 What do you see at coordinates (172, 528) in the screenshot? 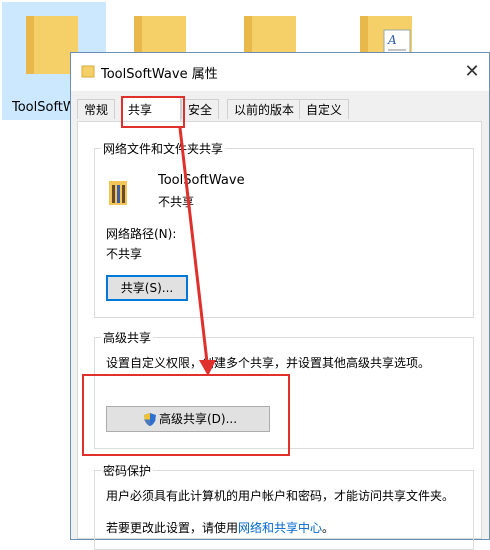
I see `password-hint-prefix: 若要更改此设置，请使用` at bounding box center [172, 528].